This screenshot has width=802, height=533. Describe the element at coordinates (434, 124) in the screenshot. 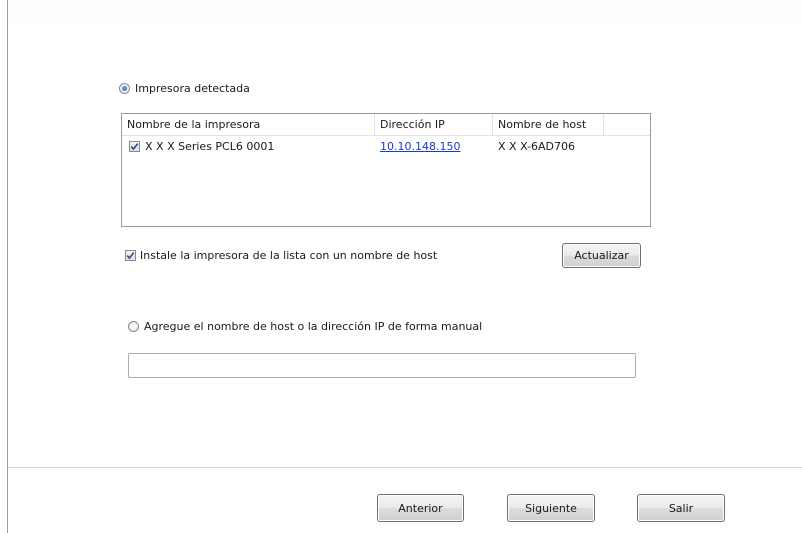

I see `column-header-ip-address: Dirección IP` at that location.